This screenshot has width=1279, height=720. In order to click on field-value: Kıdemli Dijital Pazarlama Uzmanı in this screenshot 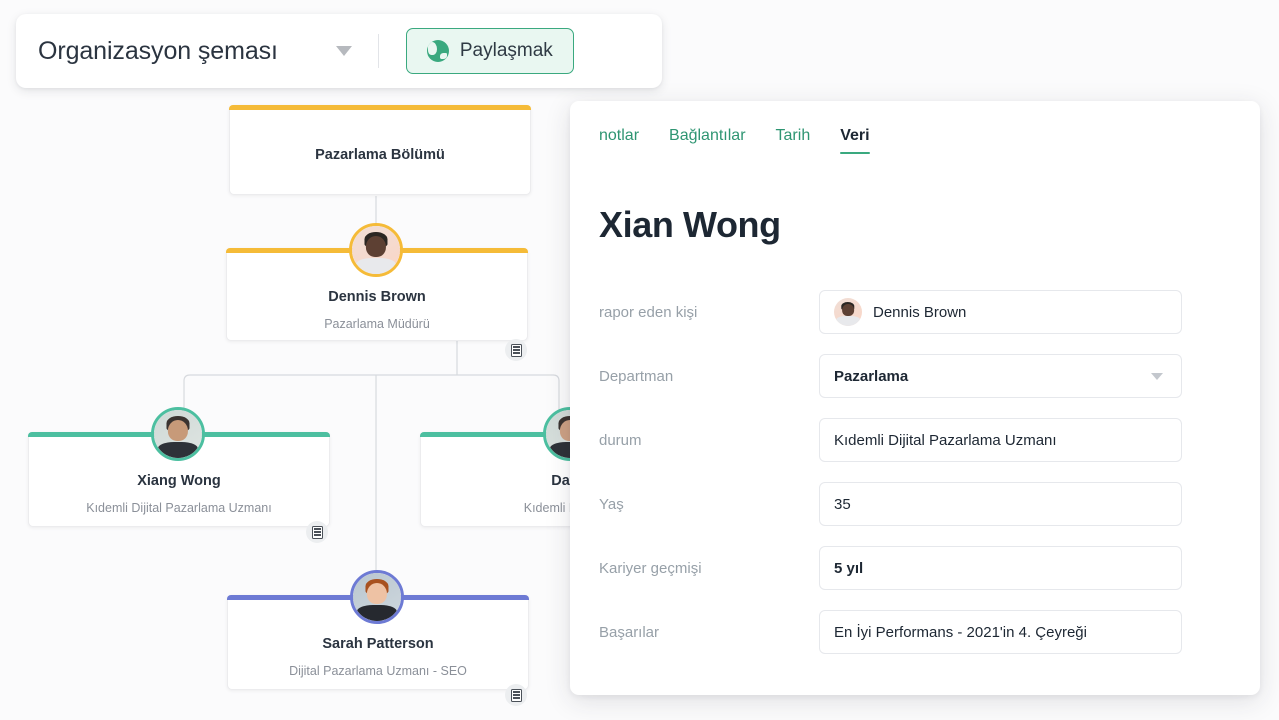, I will do `click(945, 440)`.